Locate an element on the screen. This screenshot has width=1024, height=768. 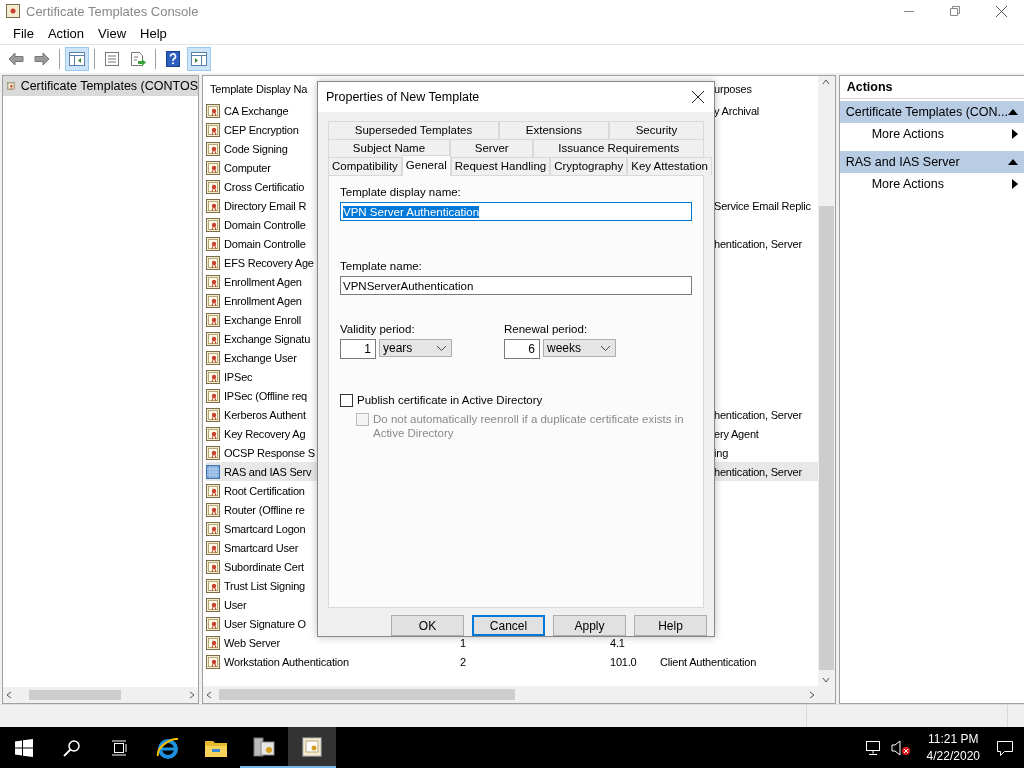
tab: Request Handling is located at coordinates (500, 166).